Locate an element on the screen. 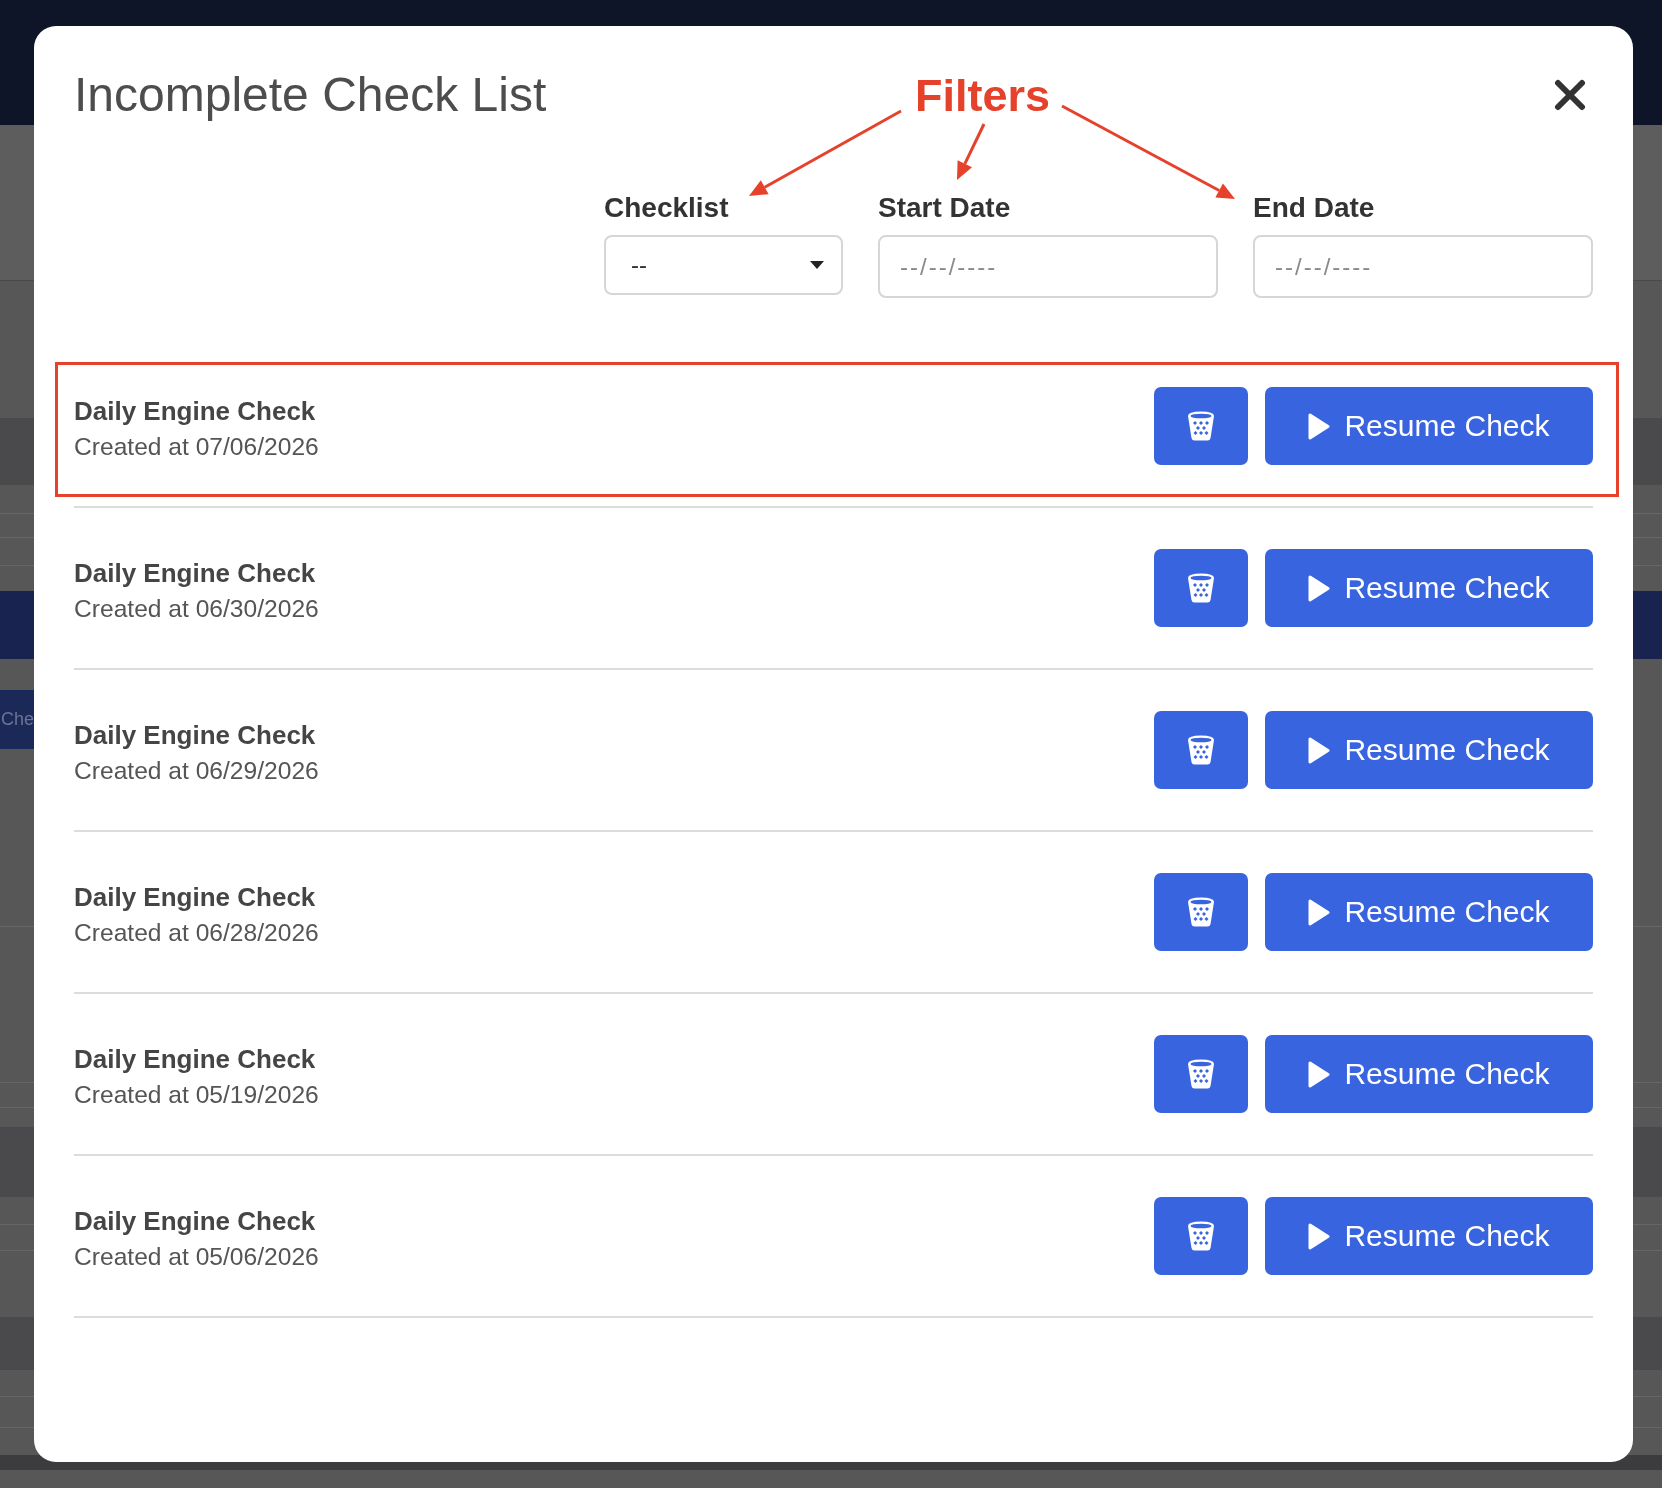  created-date: Created at 05/19/2026 is located at coordinates (196, 1095).